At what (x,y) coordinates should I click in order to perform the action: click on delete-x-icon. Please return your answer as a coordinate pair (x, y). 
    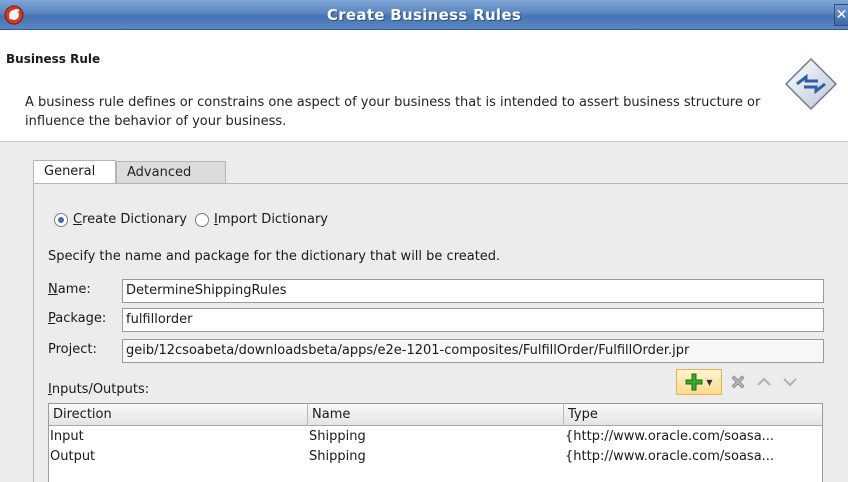
    Looking at the image, I should click on (738, 382).